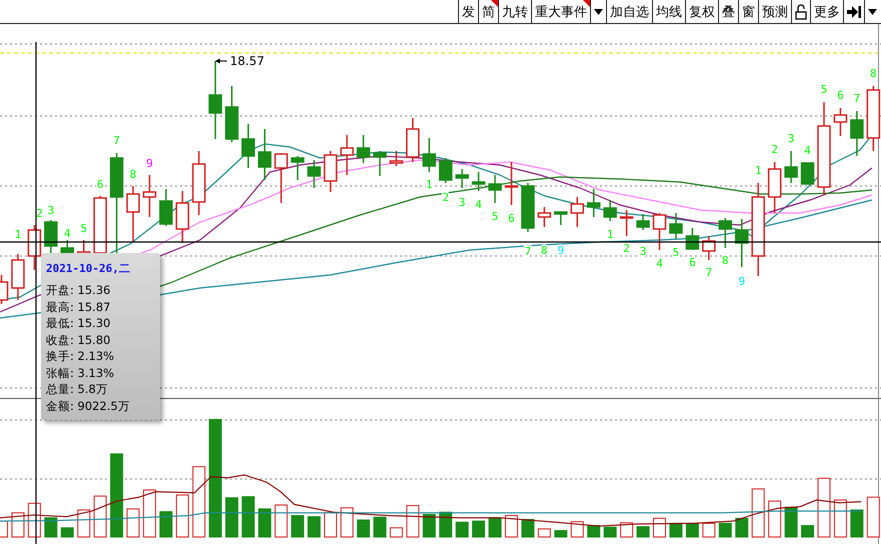 The height and width of the screenshot is (544, 881). I want to click on toolbar-button: 加自选, so click(629, 11).